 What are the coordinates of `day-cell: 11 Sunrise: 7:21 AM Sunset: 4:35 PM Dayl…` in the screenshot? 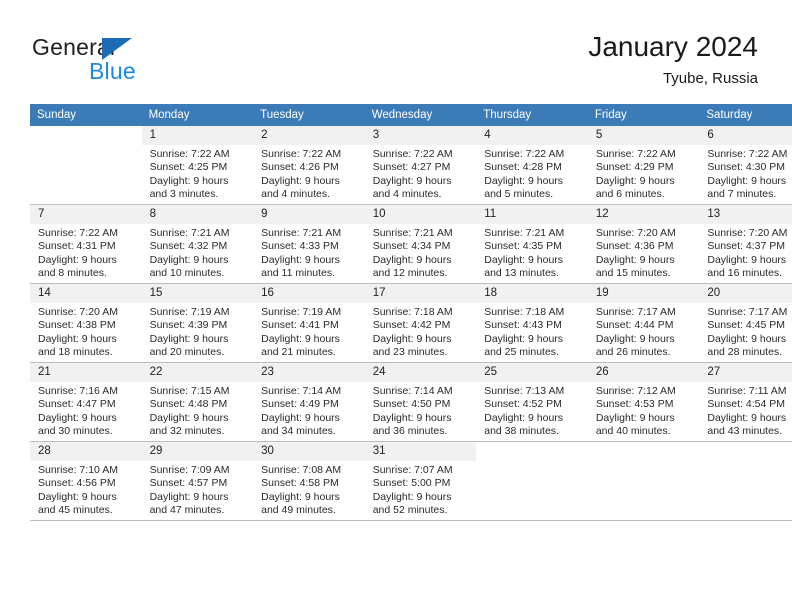 It's located at (532, 244).